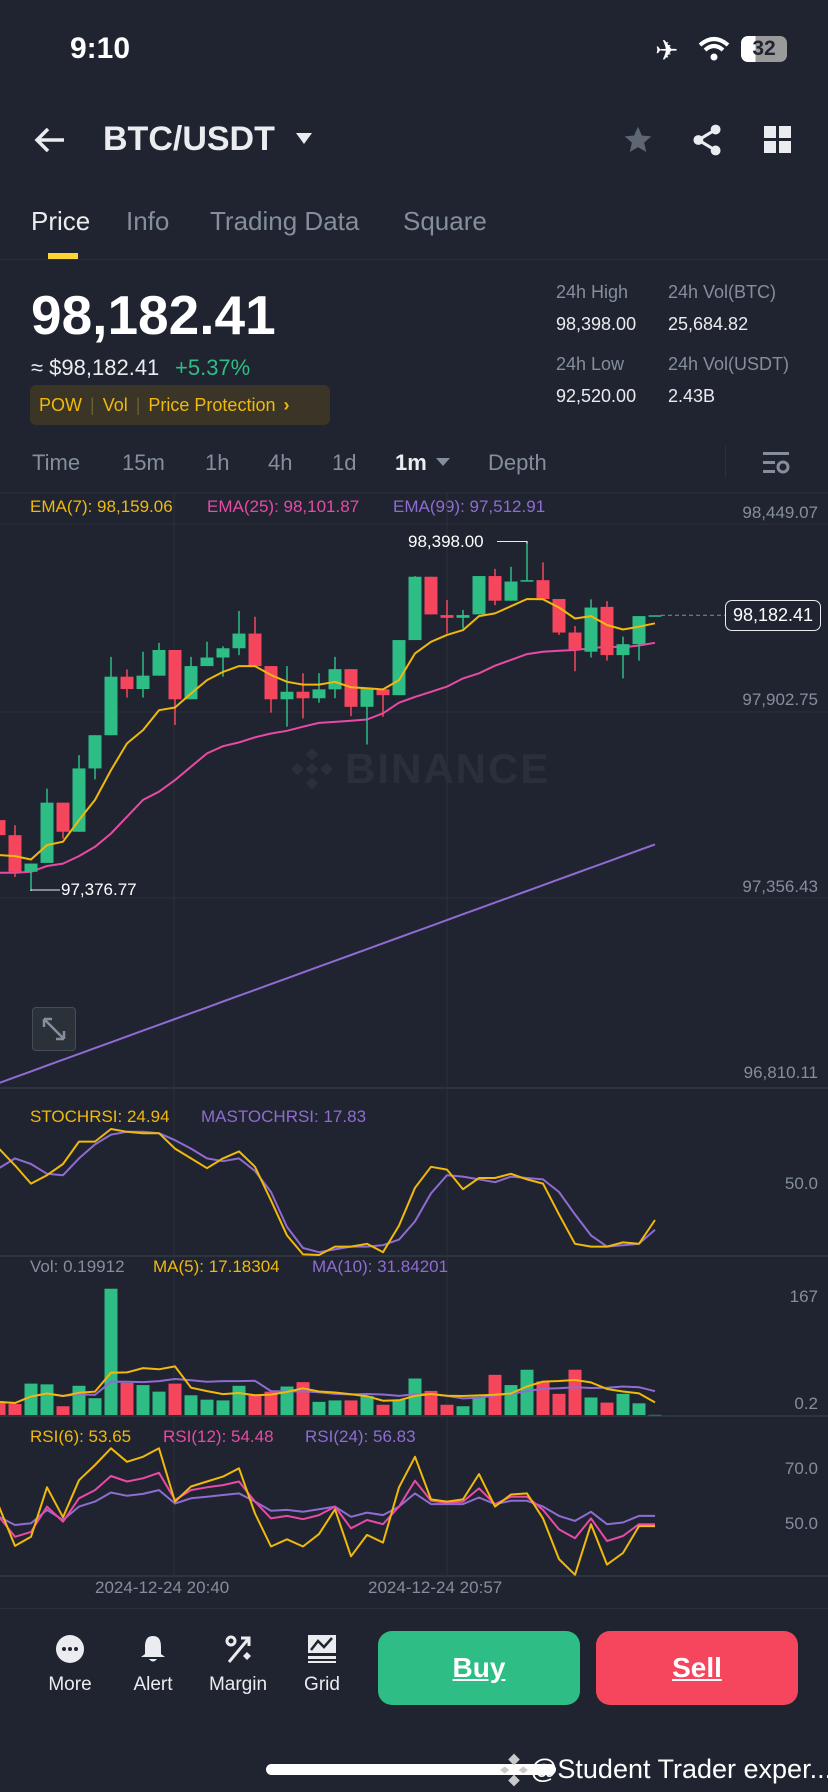 Image resolution: width=828 pixels, height=1792 pixels. Describe the element at coordinates (153, 1665) in the screenshot. I see `alert-button: Alert` at that location.